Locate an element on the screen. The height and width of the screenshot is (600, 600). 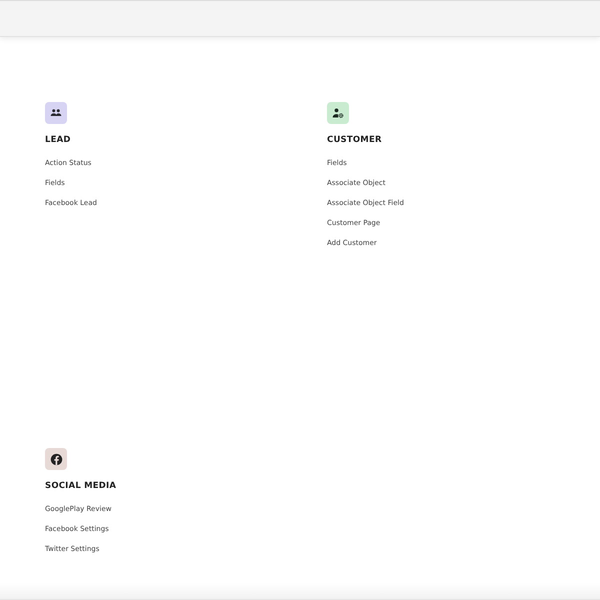
people-icon is located at coordinates (56, 113).